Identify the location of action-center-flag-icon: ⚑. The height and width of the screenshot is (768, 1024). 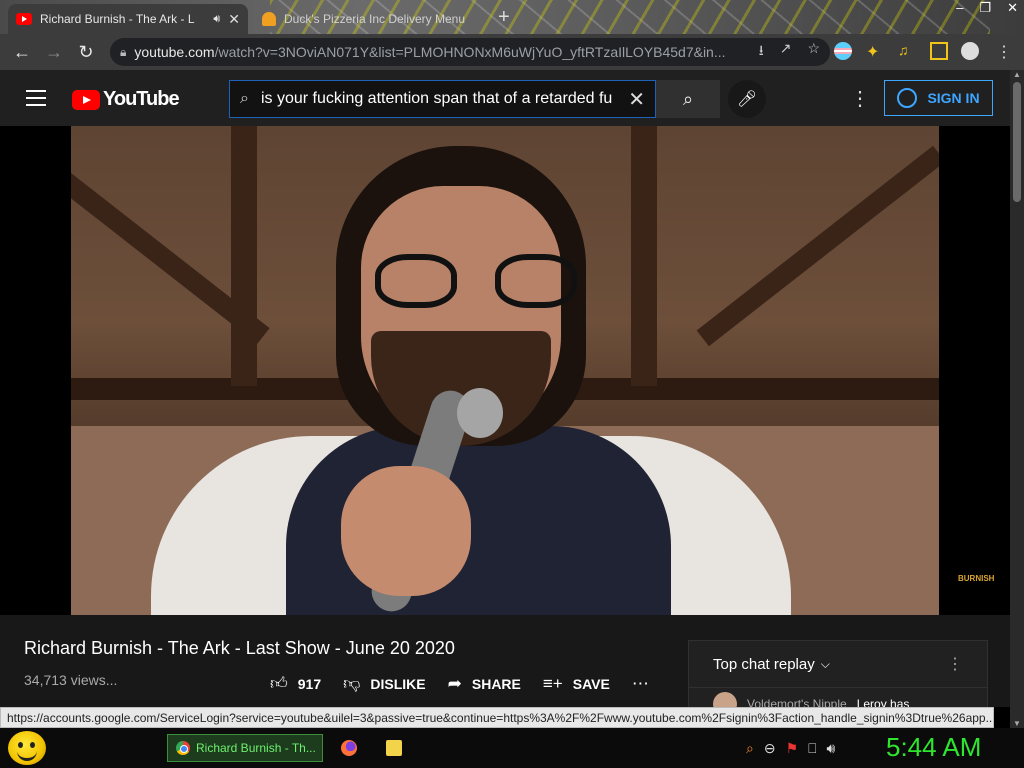
(792, 748).